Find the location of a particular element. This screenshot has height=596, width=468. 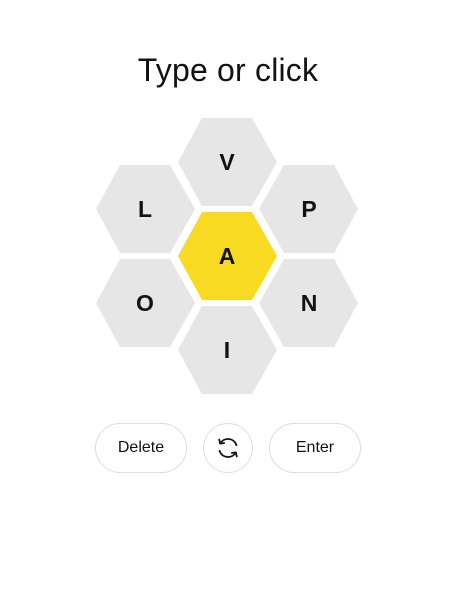

hive-cell-bottom: I is located at coordinates (227, 350).